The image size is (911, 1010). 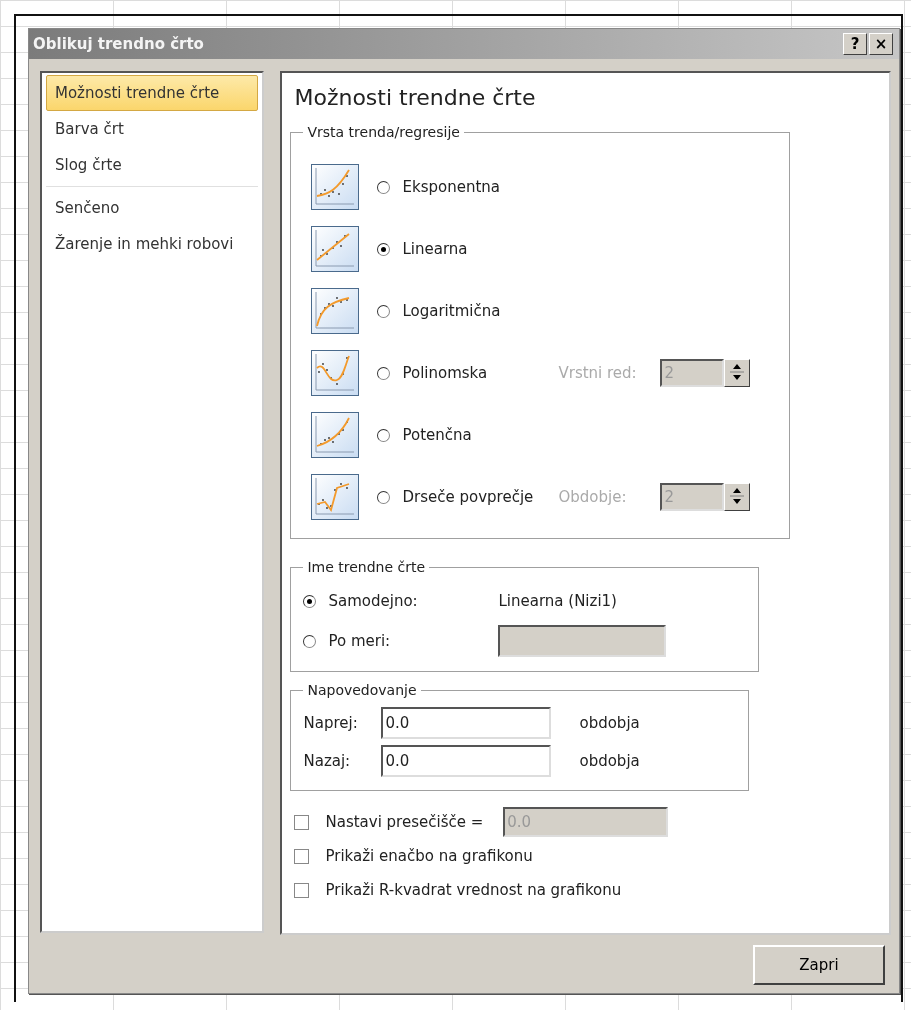 I want to click on checkbox-label: Prikaži R-kvadrat vrednost na grafikonu, so click(x=473, y=890).